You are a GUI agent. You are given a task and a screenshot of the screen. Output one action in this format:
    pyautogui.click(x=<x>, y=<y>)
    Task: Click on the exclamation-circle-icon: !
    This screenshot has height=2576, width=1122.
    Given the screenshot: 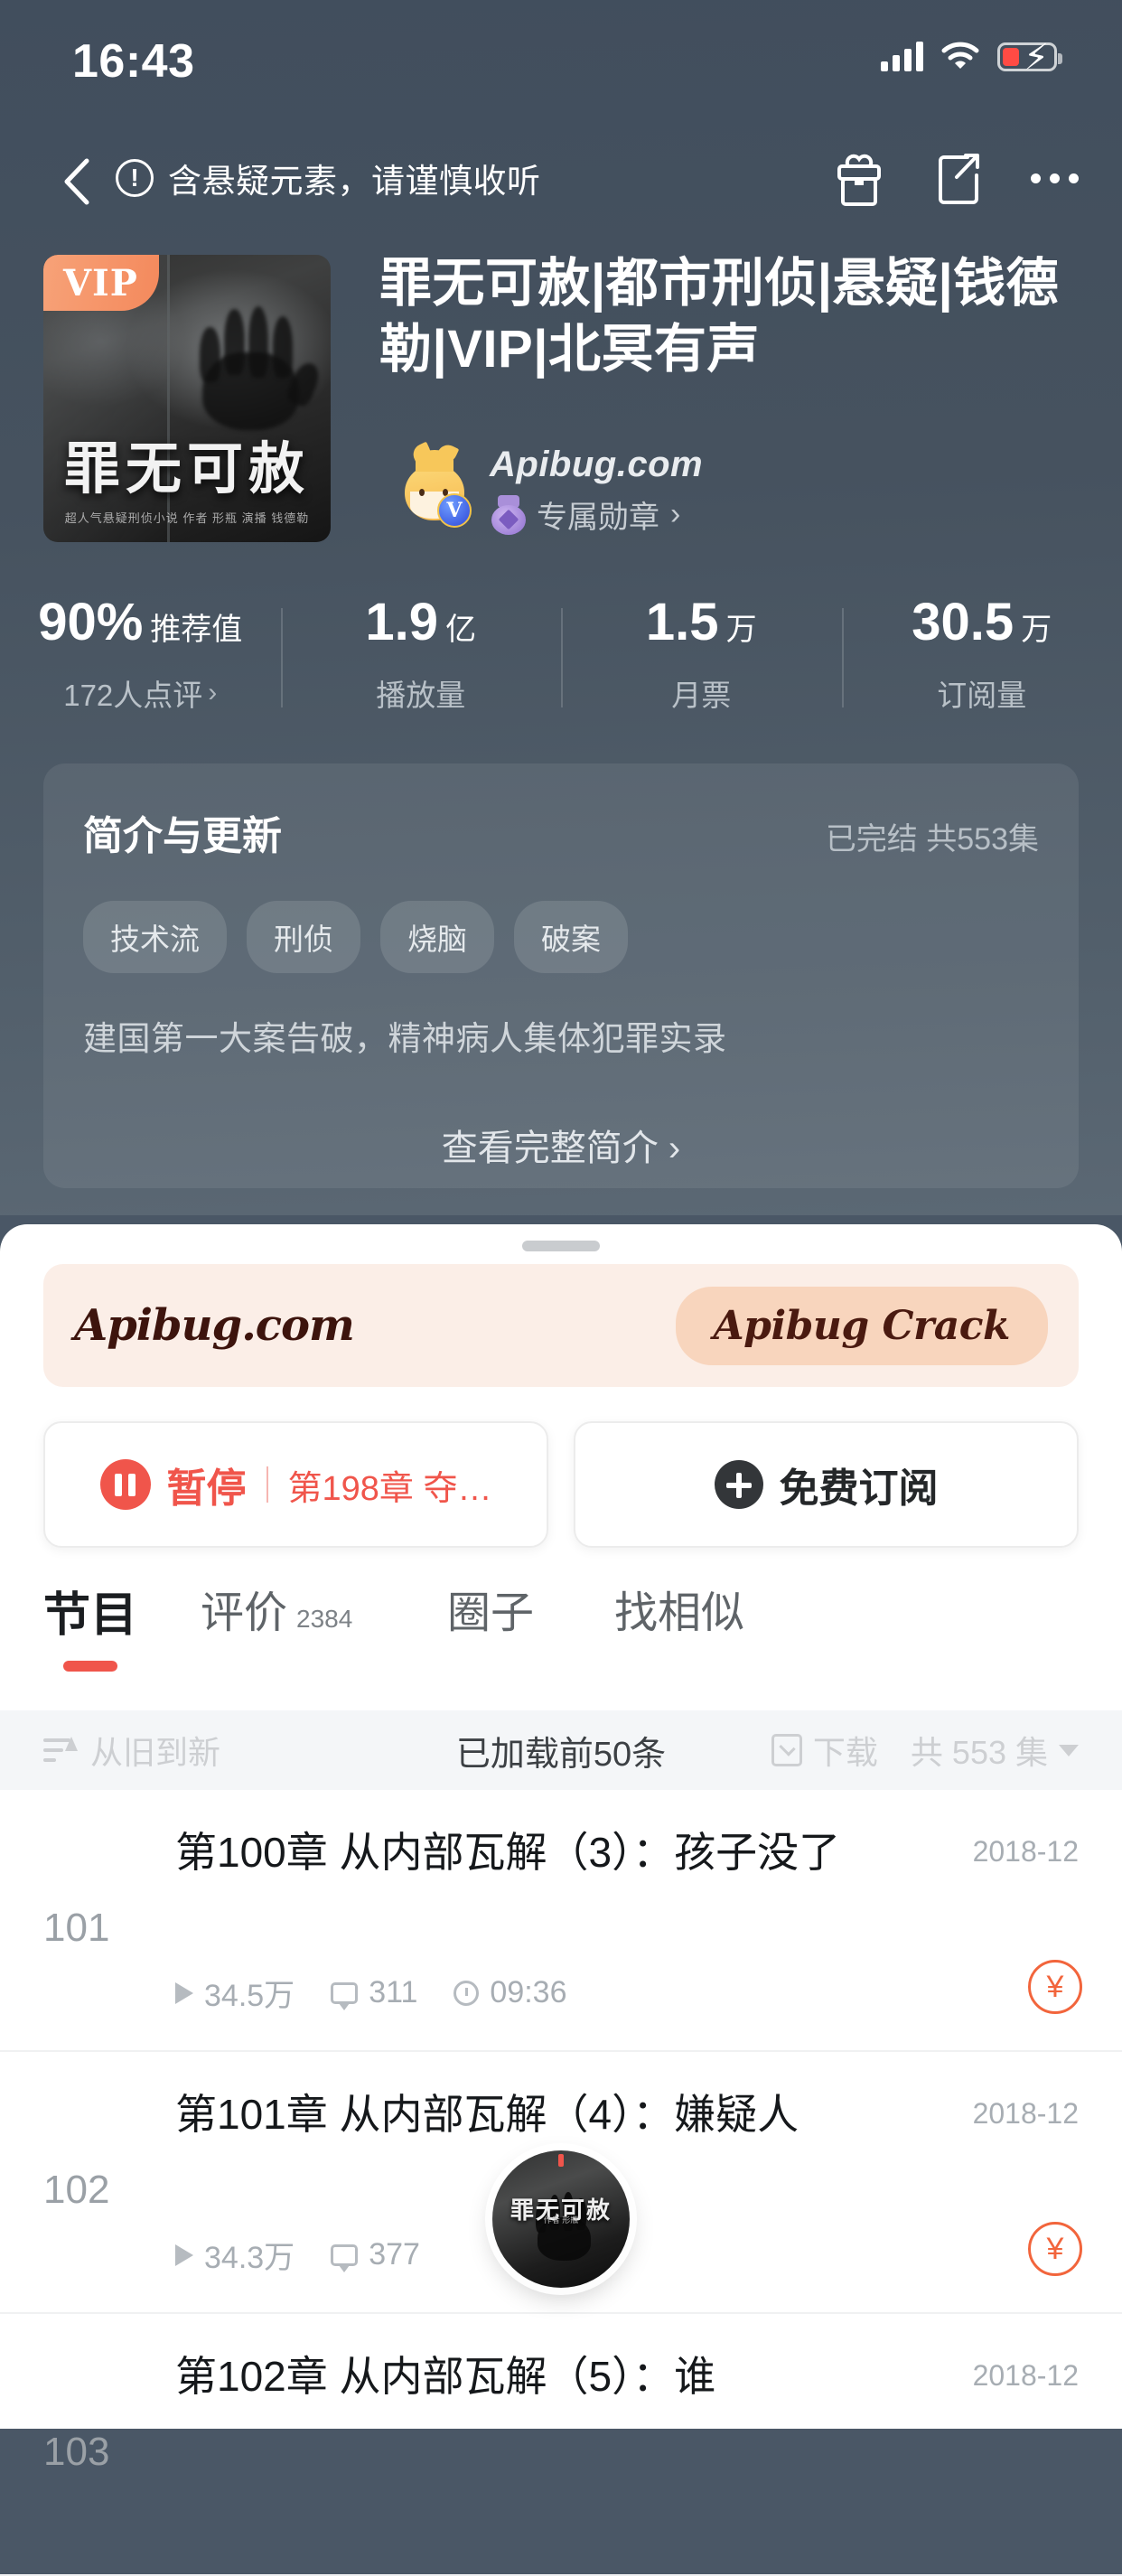 What is the action you would take?
    pyautogui.click(x=135, y=178)
    